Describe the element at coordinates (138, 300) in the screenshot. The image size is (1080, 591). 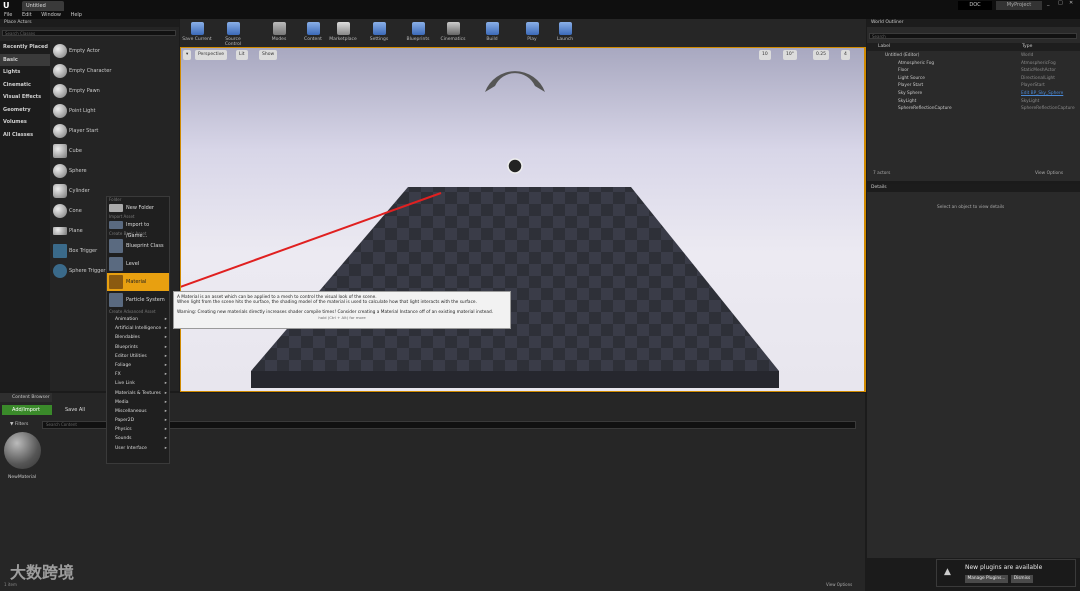
I see `particle-system-item: Particle System` at that location.